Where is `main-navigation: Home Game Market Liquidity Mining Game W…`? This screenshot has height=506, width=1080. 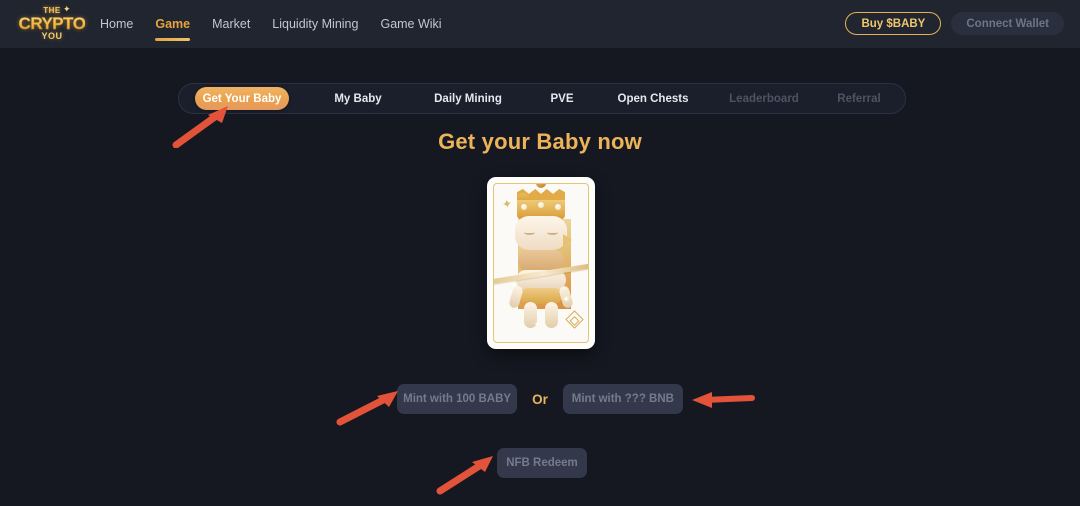 main-navigation: Home Game Market Liquidity Mining Game W… is located at coordinates (282, 24).